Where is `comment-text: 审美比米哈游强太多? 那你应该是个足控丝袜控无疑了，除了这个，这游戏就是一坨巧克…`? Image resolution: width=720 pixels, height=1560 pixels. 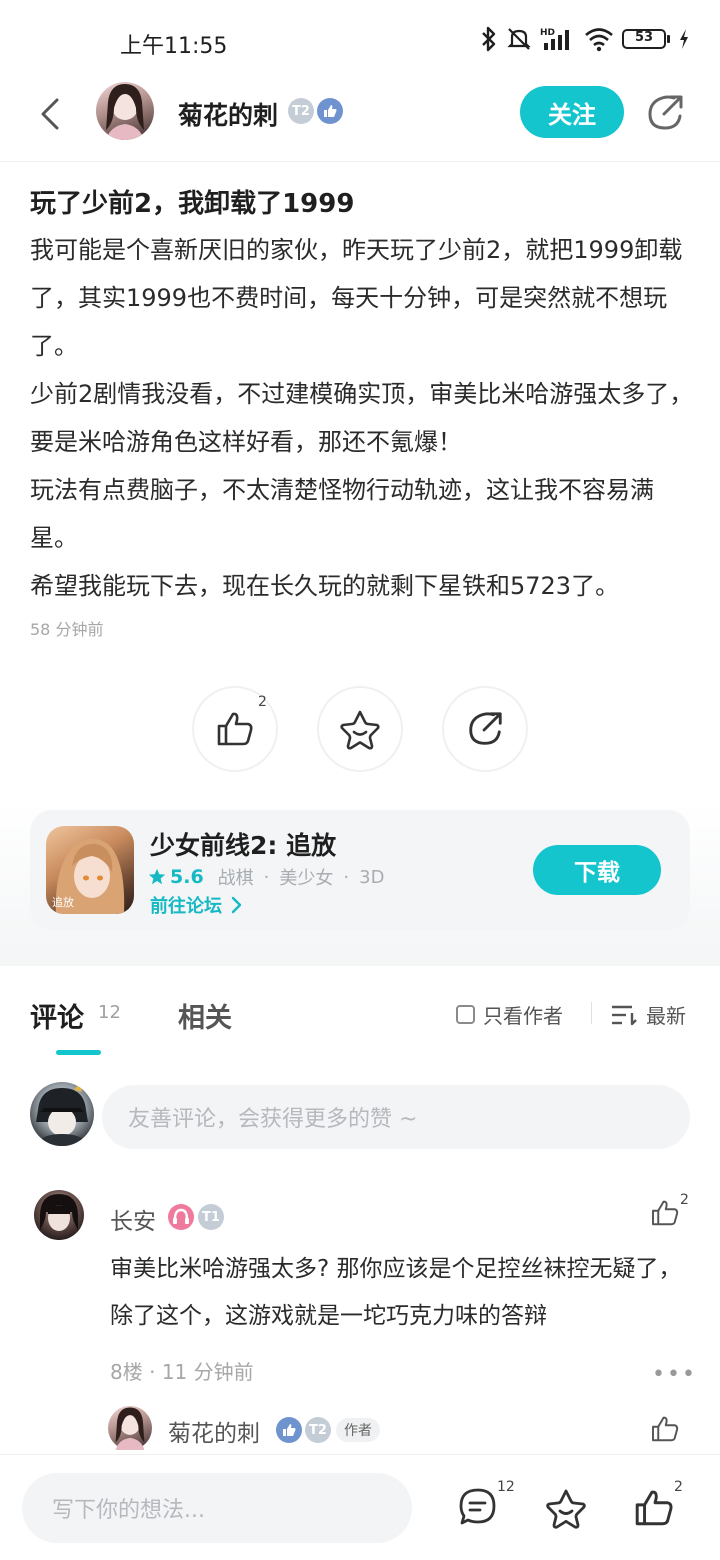
comment-text: 审美比米哈游强太多? 那你应该是个足控丝袜控无疑了，除了这个，这游戏就是一坨巧克… is located at coordinates (396, 1292).